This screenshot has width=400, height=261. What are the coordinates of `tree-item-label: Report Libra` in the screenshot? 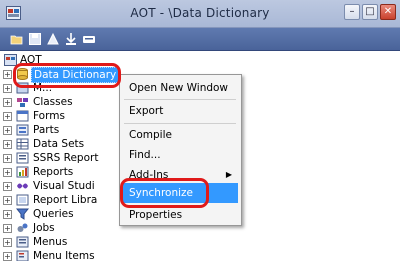 It's located at (65, 200).